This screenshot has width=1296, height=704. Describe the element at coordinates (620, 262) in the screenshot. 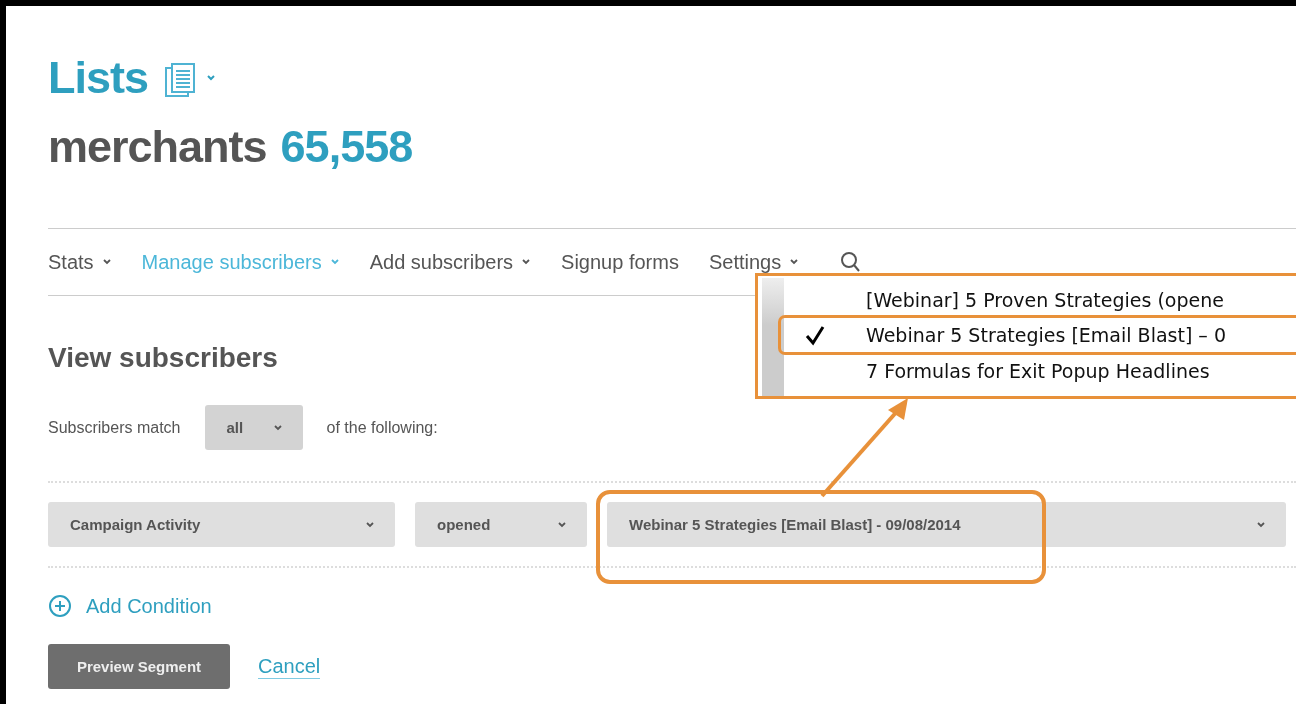

I see `nav-tab: Signup forms` at that location.